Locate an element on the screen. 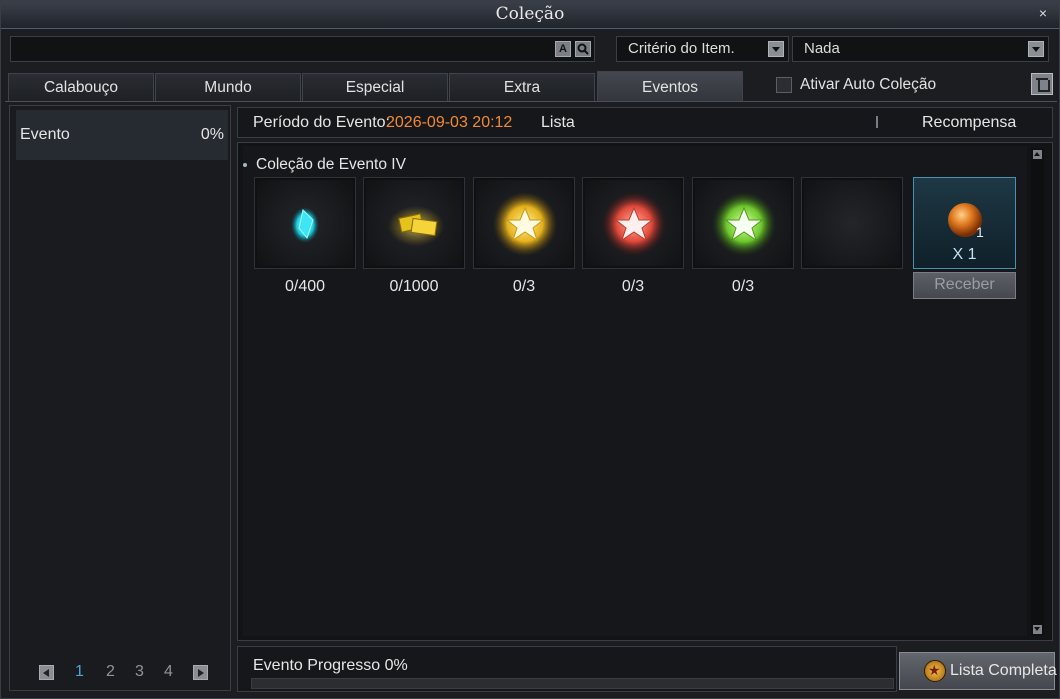  tab-calabouco: Calabouço is located at coordinates (81, 87).